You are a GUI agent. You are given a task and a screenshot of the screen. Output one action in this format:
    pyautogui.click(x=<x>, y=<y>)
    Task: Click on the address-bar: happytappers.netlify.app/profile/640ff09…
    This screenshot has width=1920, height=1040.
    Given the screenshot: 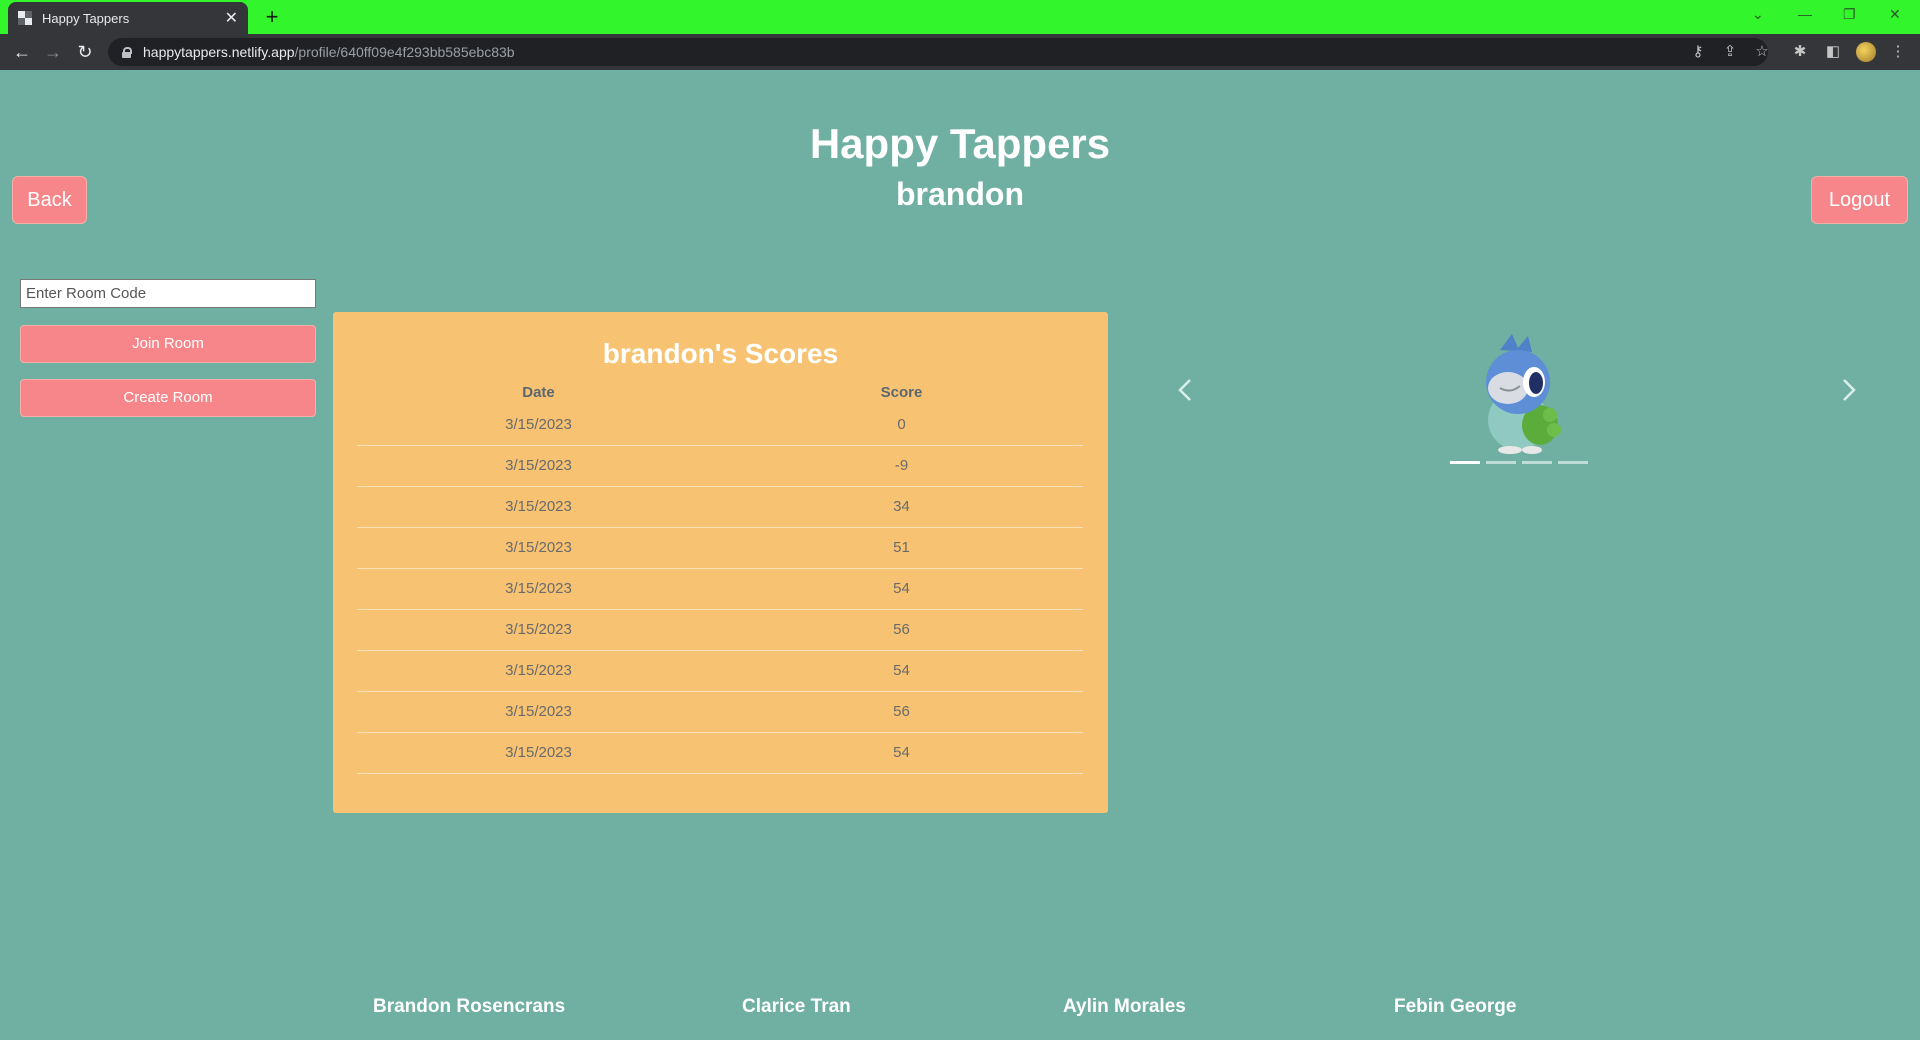 What is the action you would take?
    pyautogui.click(x=938, y=52)
    